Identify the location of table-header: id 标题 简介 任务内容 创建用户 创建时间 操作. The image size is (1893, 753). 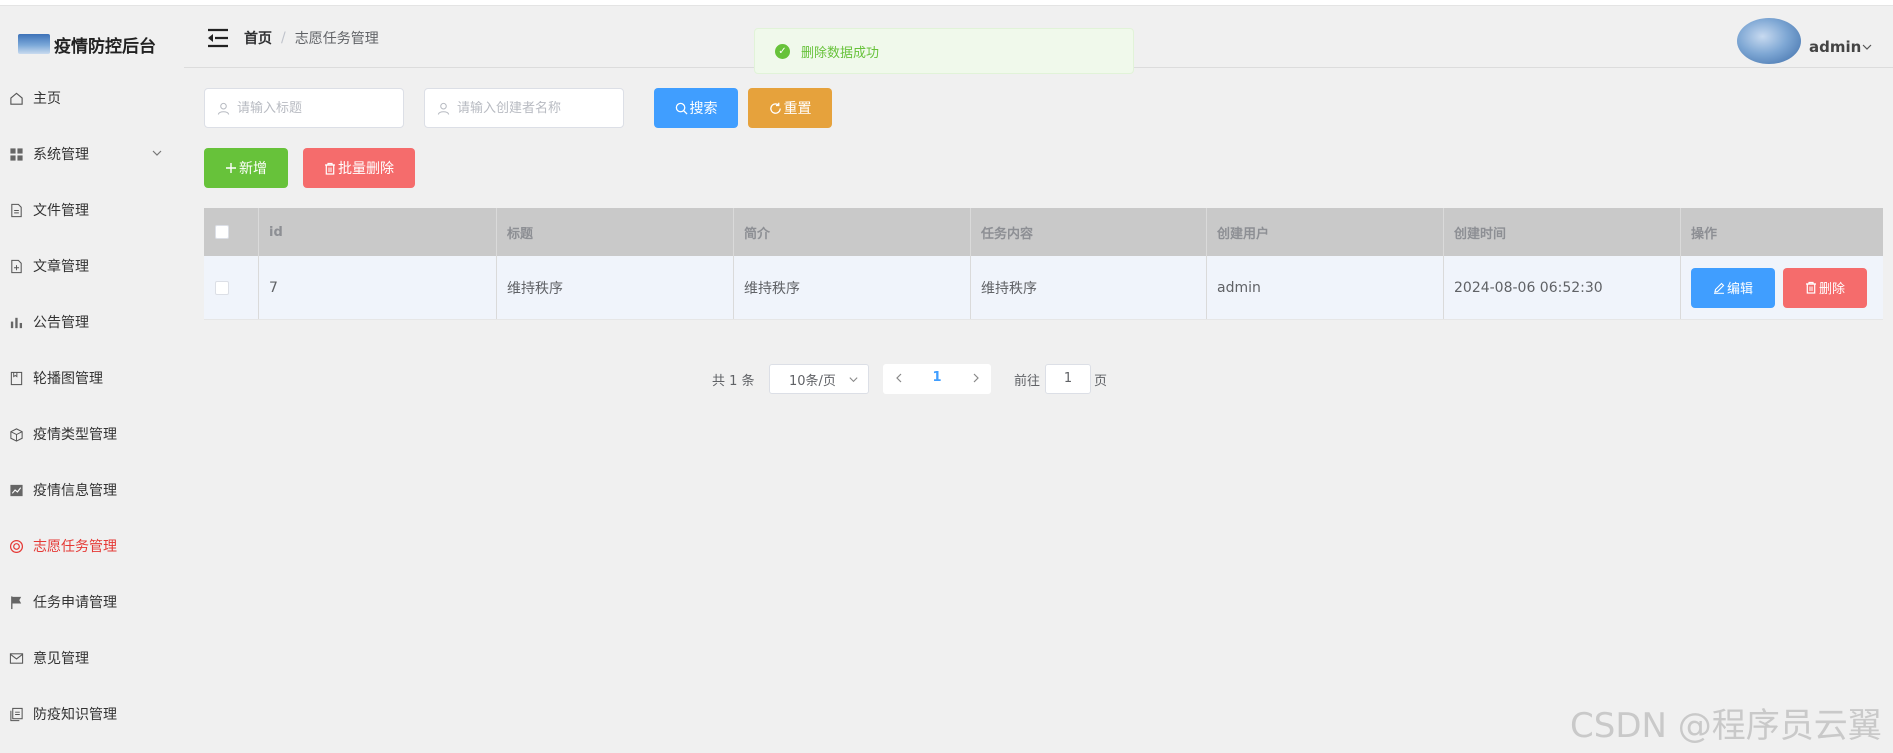
(1043, 232).